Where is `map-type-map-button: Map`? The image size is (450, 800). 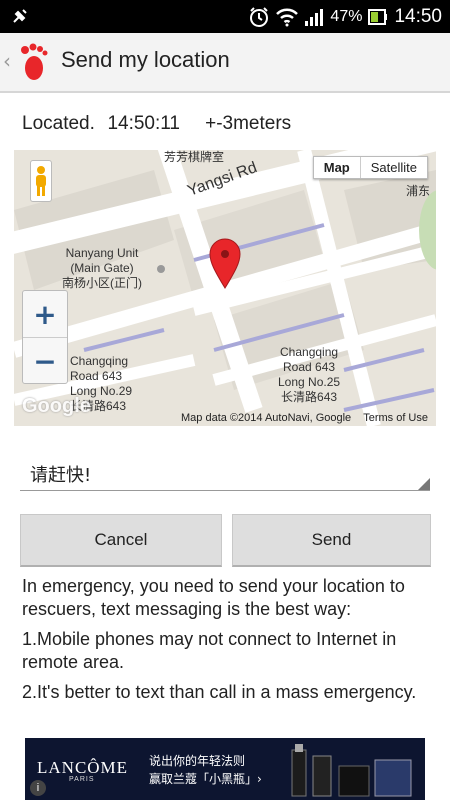
map-type-map-button: Map is located at coordinates (337, 167).